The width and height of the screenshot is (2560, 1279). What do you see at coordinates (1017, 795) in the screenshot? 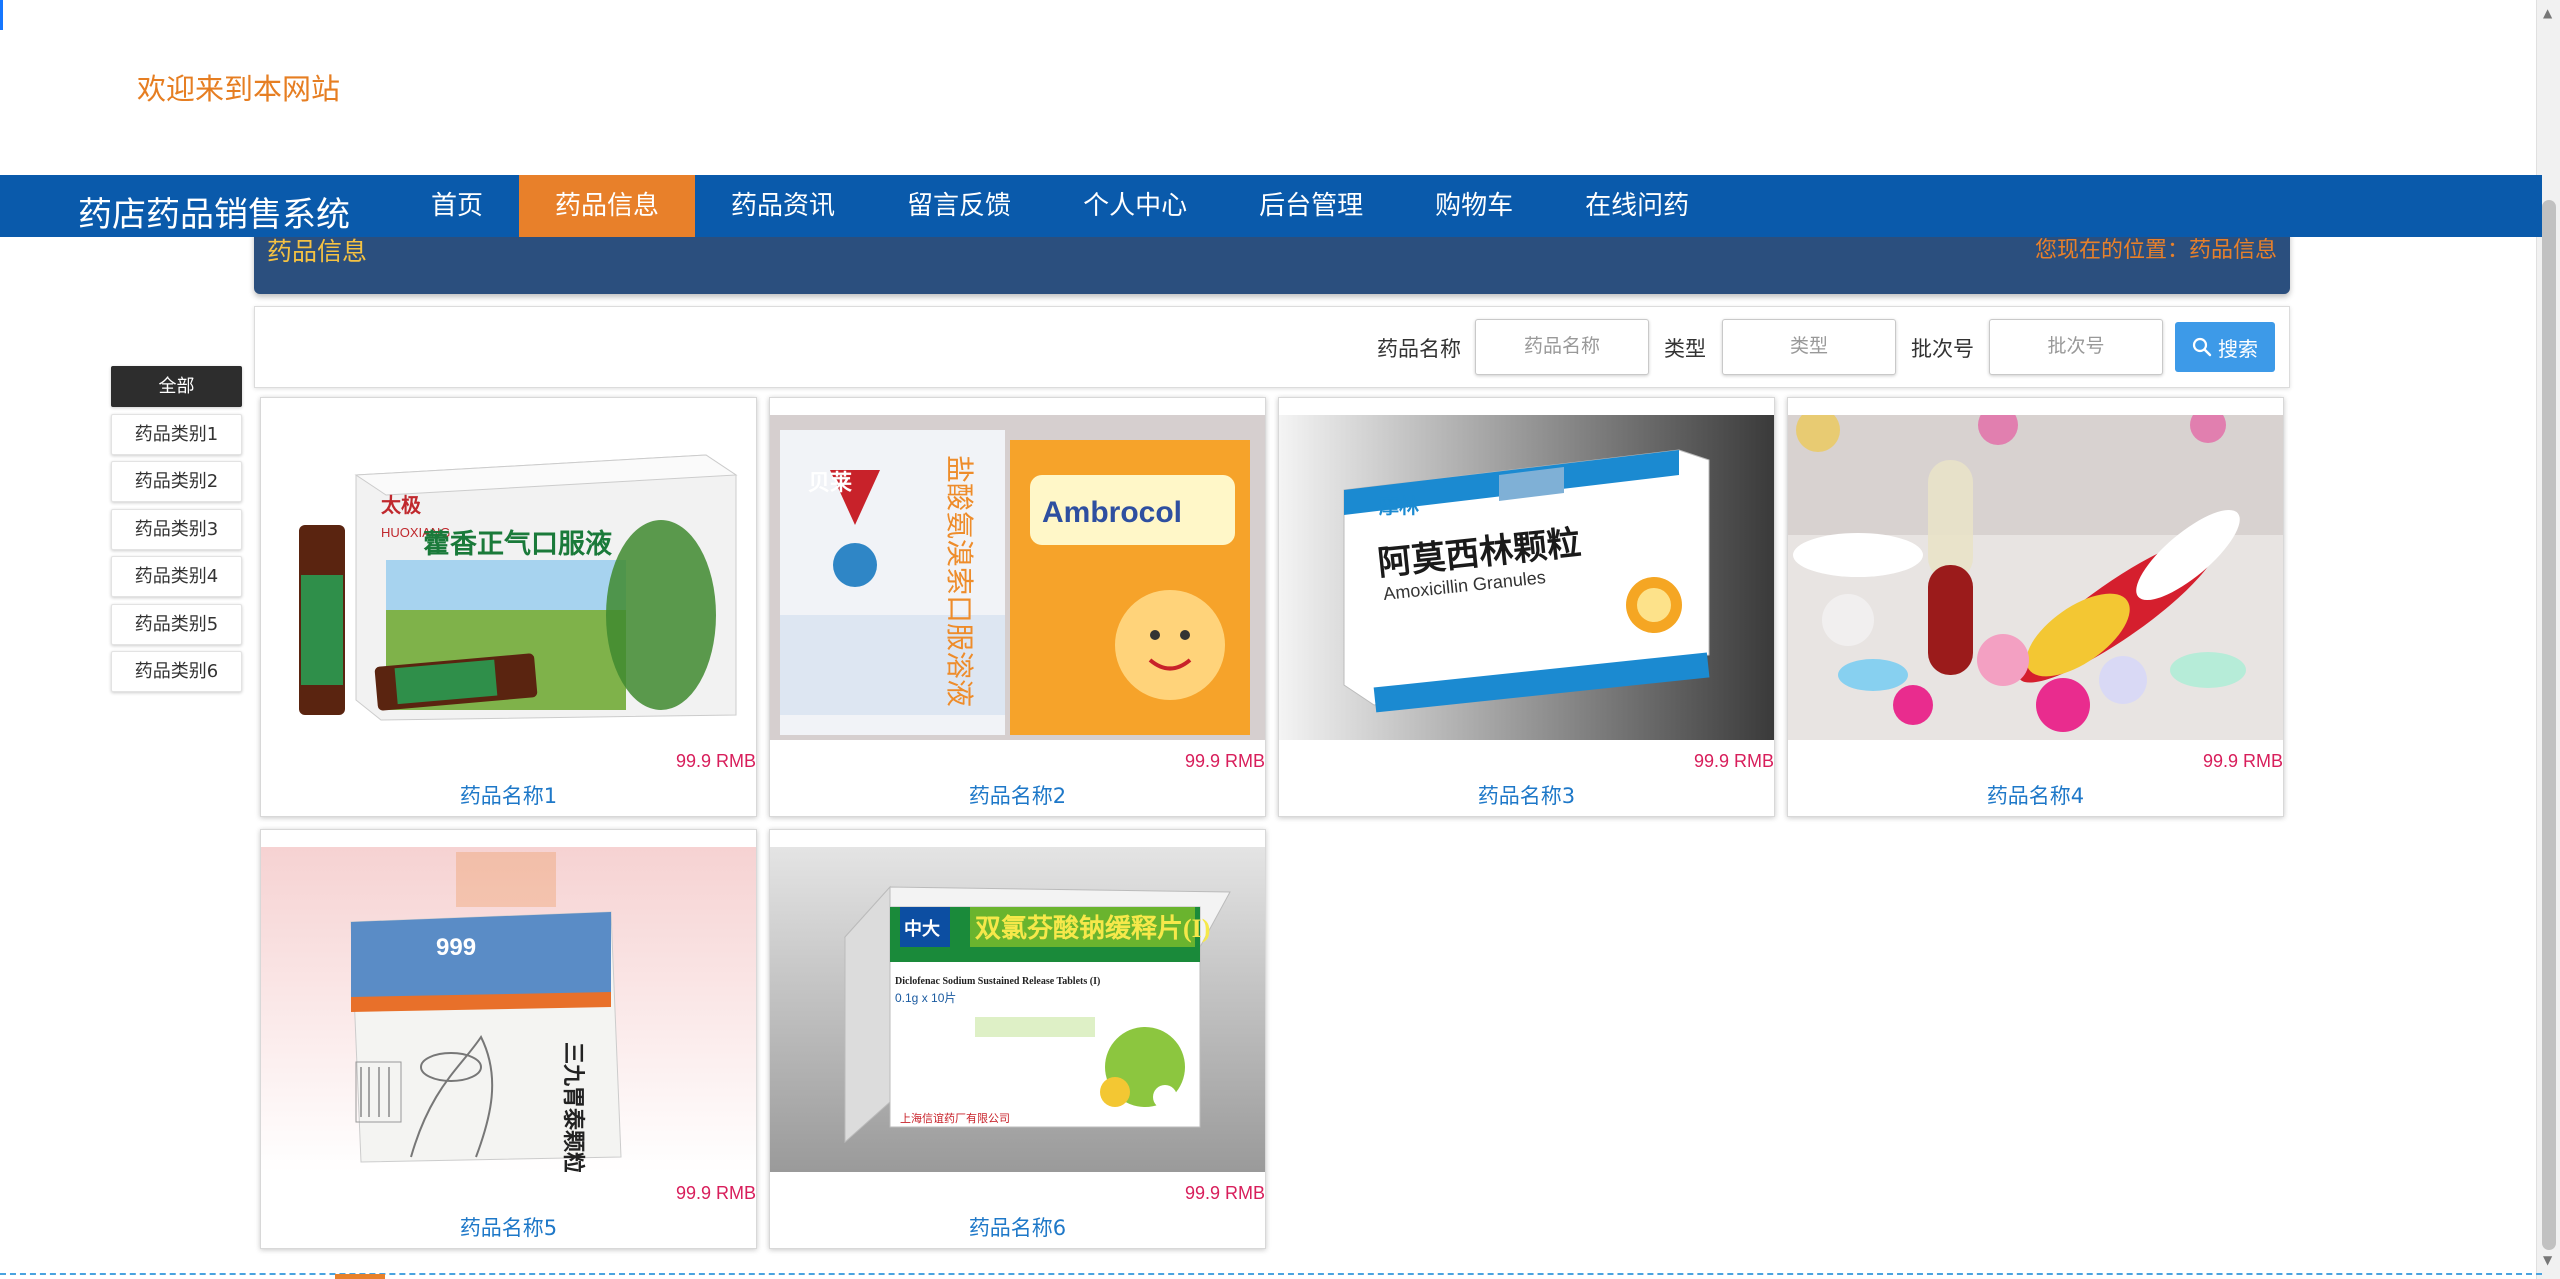
I see `product-name: 药品名称2` at bounding box center [1017, 795].